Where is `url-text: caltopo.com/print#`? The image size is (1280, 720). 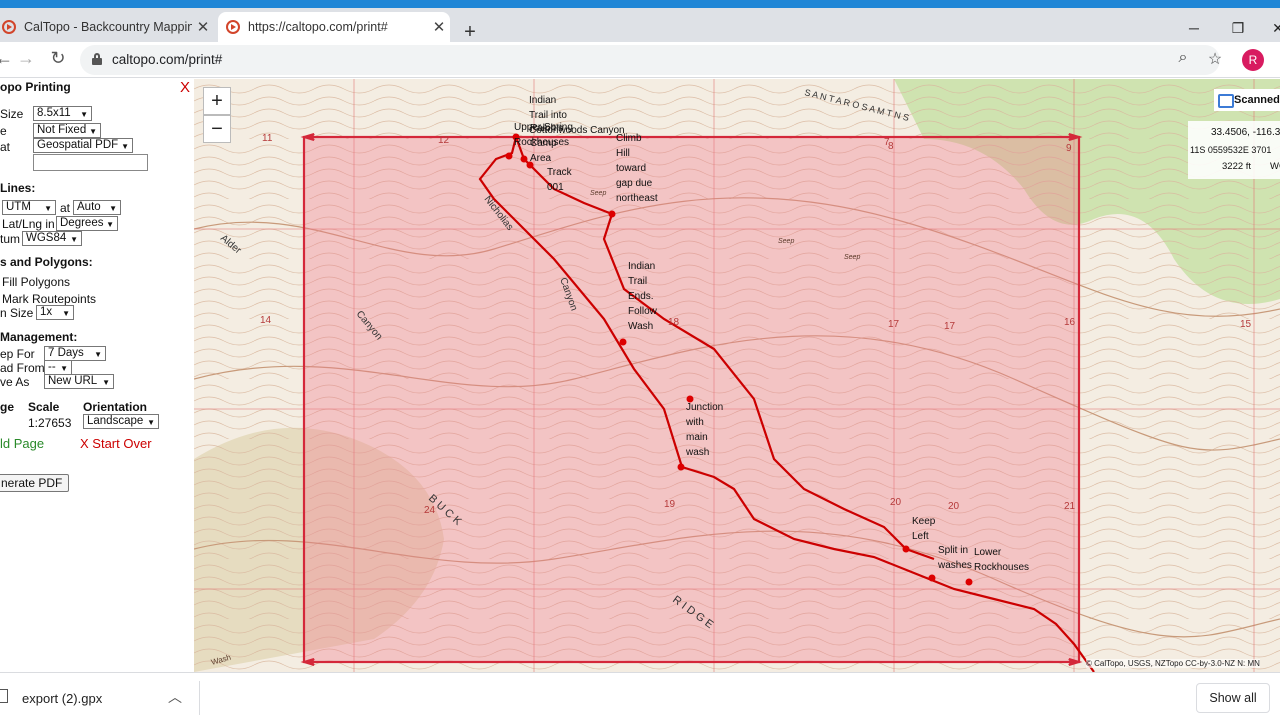 url-text: caltopo.com/print# is located at coordinates (167, 59).